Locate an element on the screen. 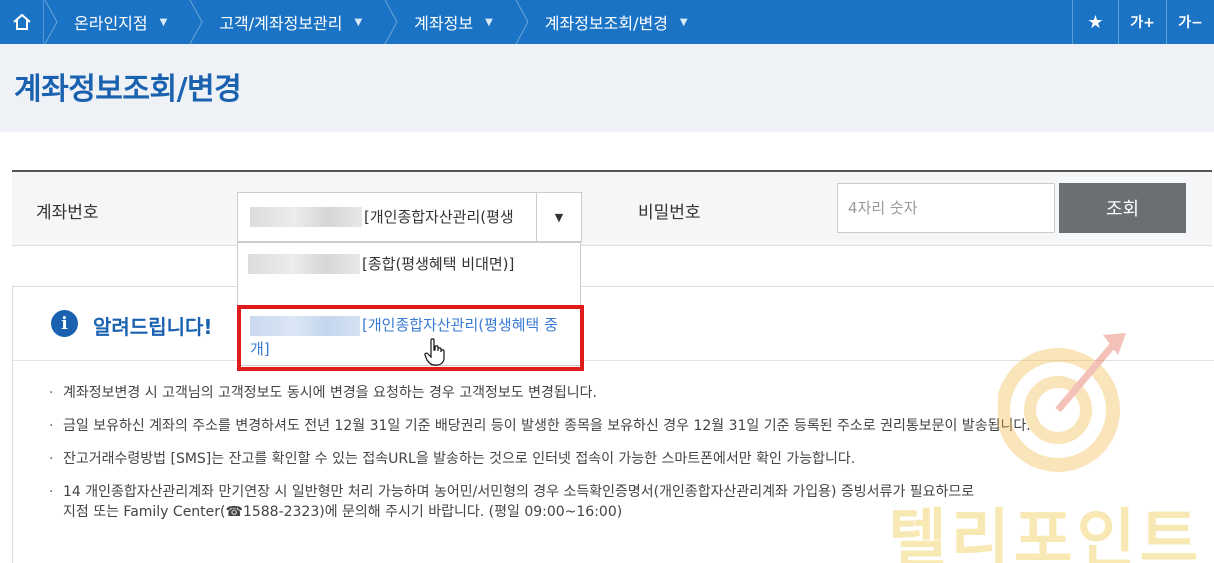 This screenshot has width=1214, height=563. dropdown-option: [종합(평생혜택 비대면)] is located at coordinates (381, 263).